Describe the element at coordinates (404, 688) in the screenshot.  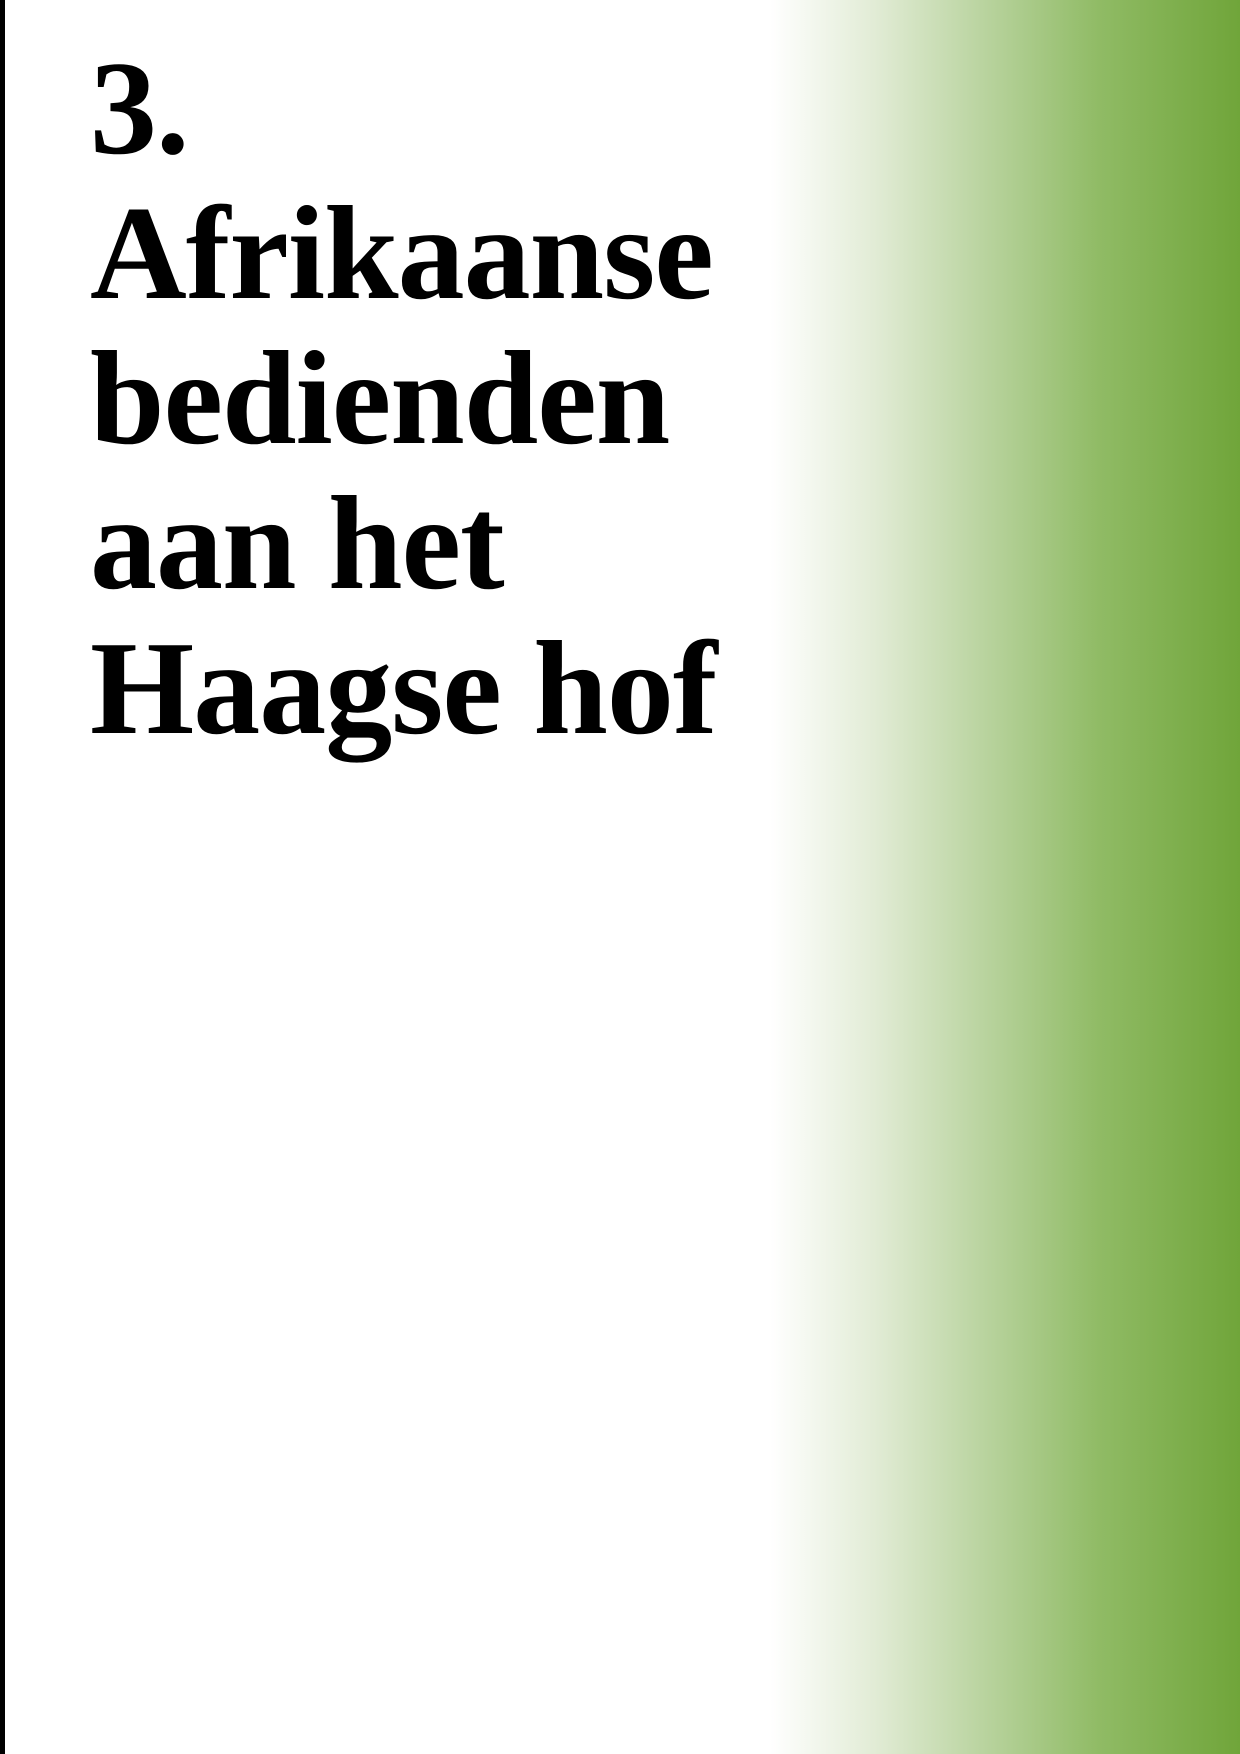
I see `chapter-title-line: Haagse hof` at that location.